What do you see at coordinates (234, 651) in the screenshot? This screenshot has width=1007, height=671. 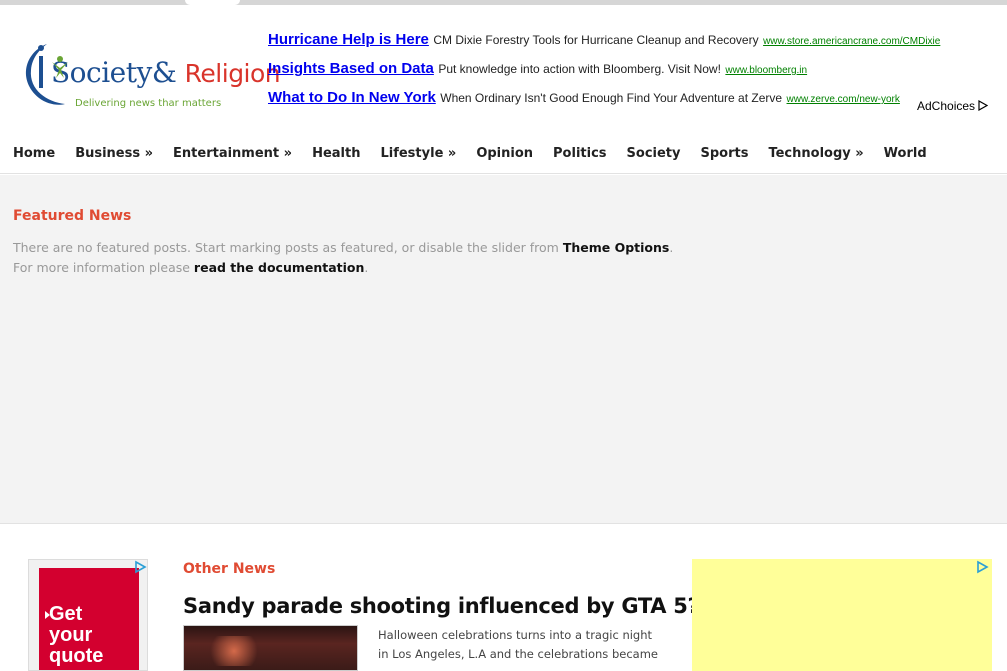 I see `thumbnail-light` at bounding box center [234, 651].